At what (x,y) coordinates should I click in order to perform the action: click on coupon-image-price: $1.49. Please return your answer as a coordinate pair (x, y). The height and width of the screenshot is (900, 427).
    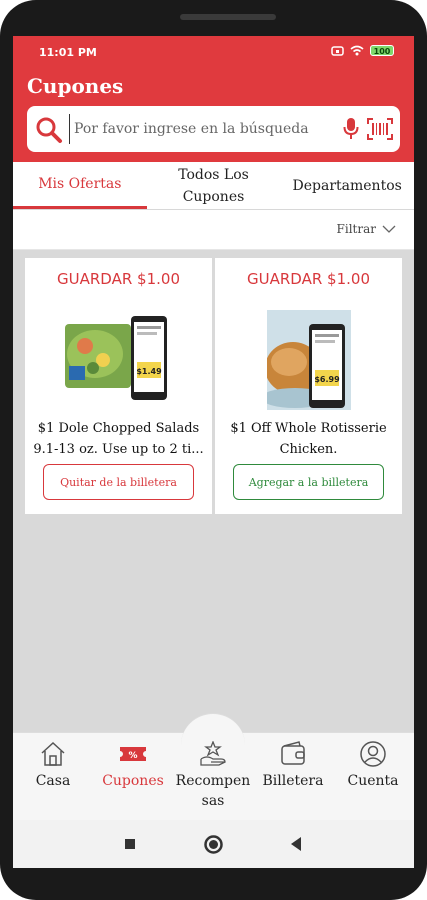
    Looking at the image, I should click on (149, 371).